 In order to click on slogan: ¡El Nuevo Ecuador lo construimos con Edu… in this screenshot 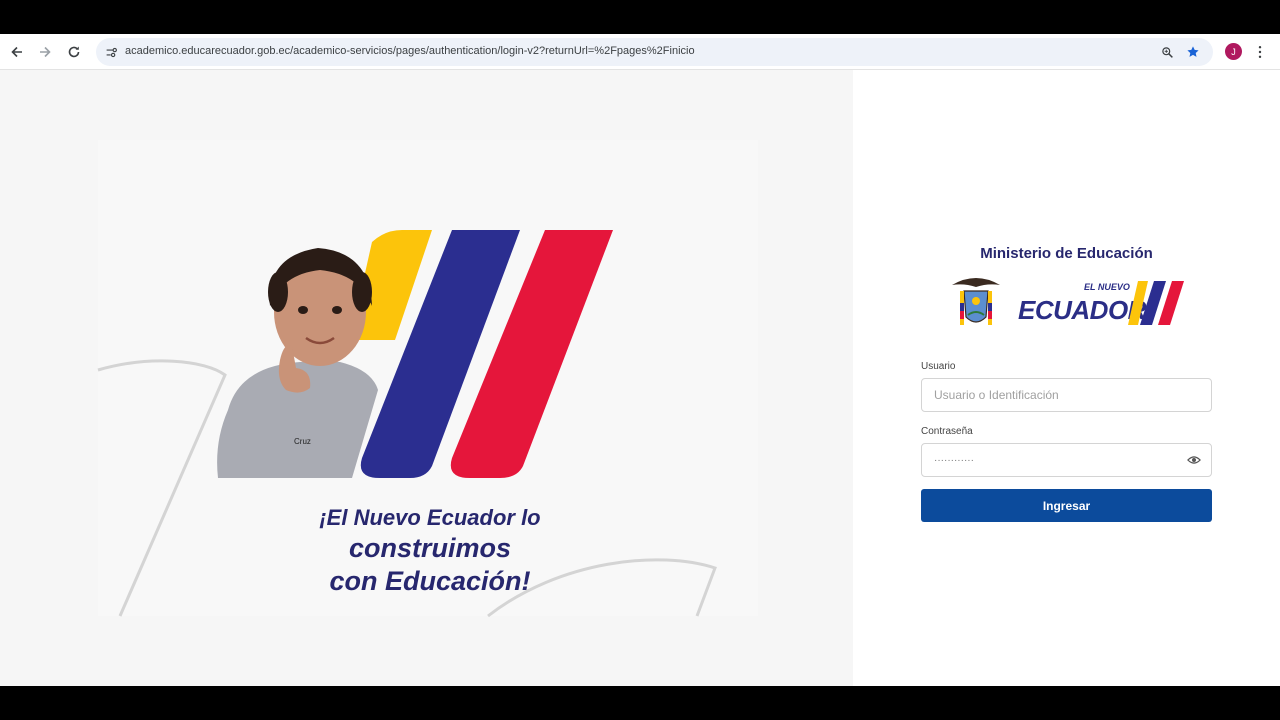, I will do `click(430, 550)`.